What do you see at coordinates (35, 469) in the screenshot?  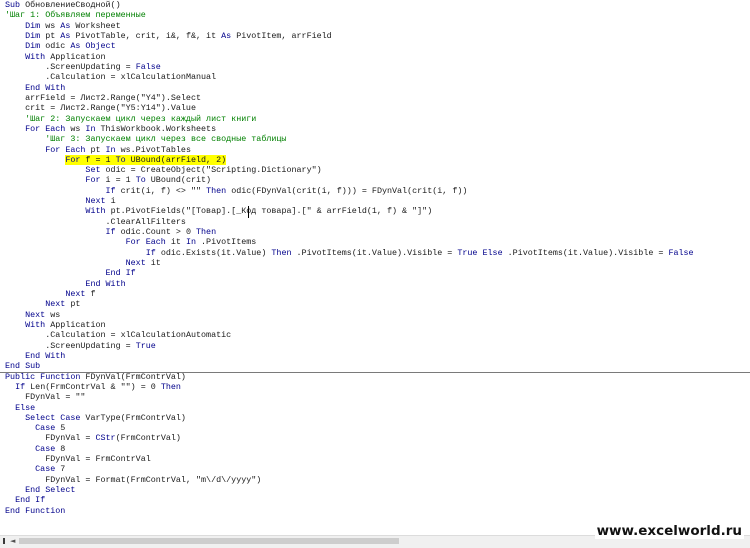 I see `code-line: Case 7` at bounding box center [35, 469].